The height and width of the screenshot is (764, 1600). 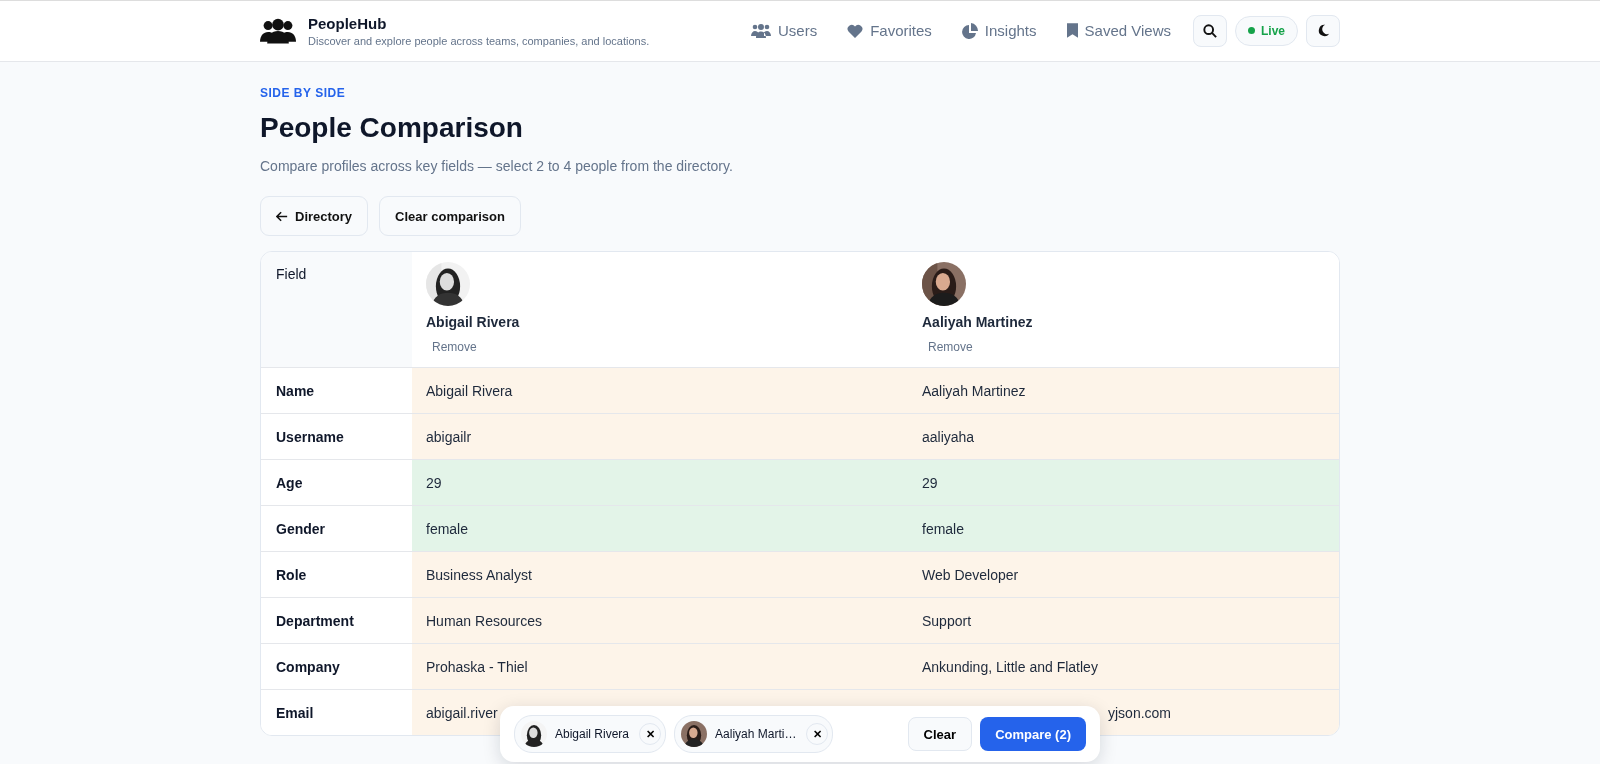 What do you see at coordinates (303, 93) in the screenshot?
I see `section-eyebrow: SIDE BY SIDE` at bounding box center [303, 93].